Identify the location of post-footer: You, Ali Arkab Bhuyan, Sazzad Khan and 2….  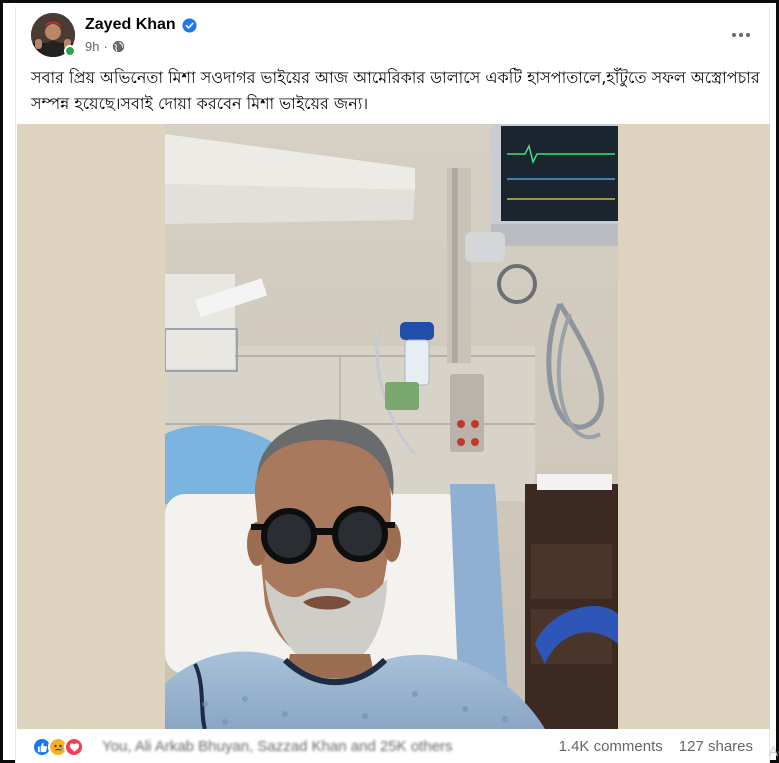
(397, 747).